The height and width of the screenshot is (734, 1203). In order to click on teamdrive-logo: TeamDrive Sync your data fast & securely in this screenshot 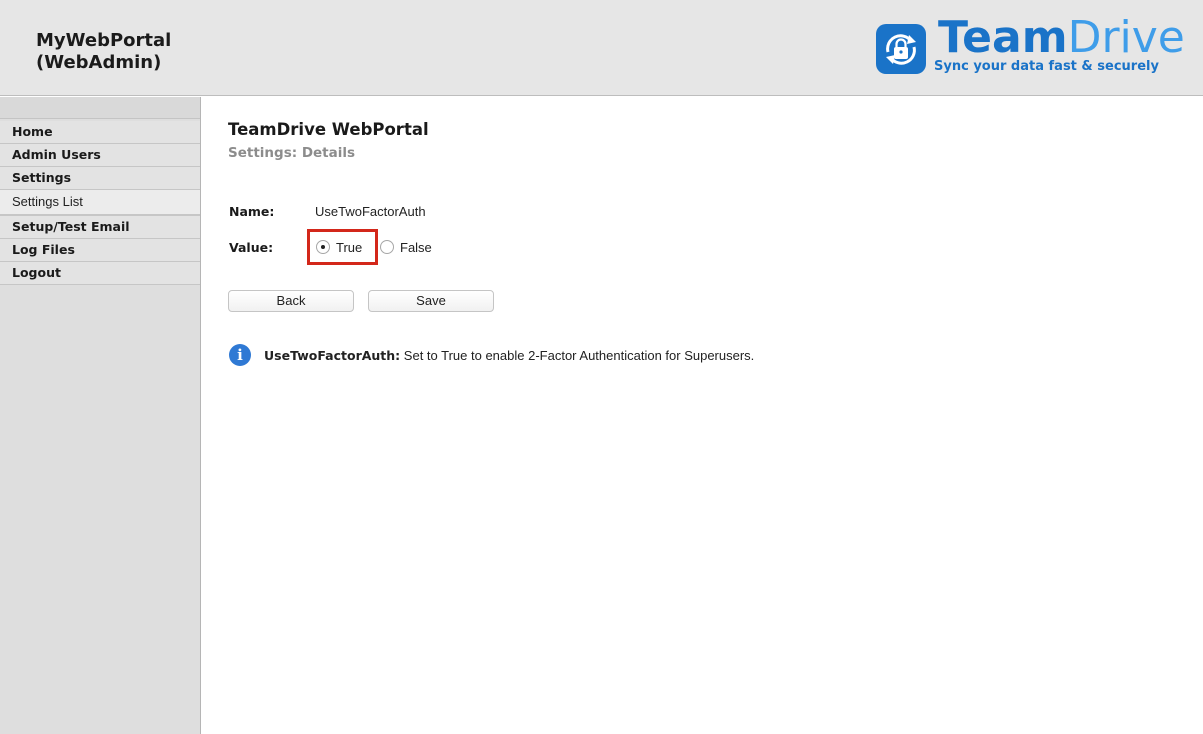, I will do `click(1029, 45)`.